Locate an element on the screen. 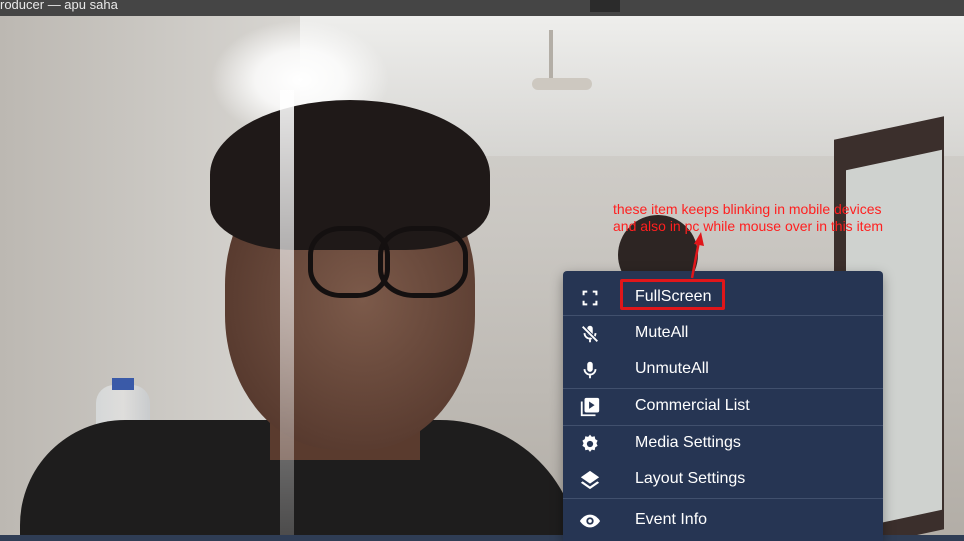  menu-item-label: UnmuteAll is located at coordinates (672, 368).